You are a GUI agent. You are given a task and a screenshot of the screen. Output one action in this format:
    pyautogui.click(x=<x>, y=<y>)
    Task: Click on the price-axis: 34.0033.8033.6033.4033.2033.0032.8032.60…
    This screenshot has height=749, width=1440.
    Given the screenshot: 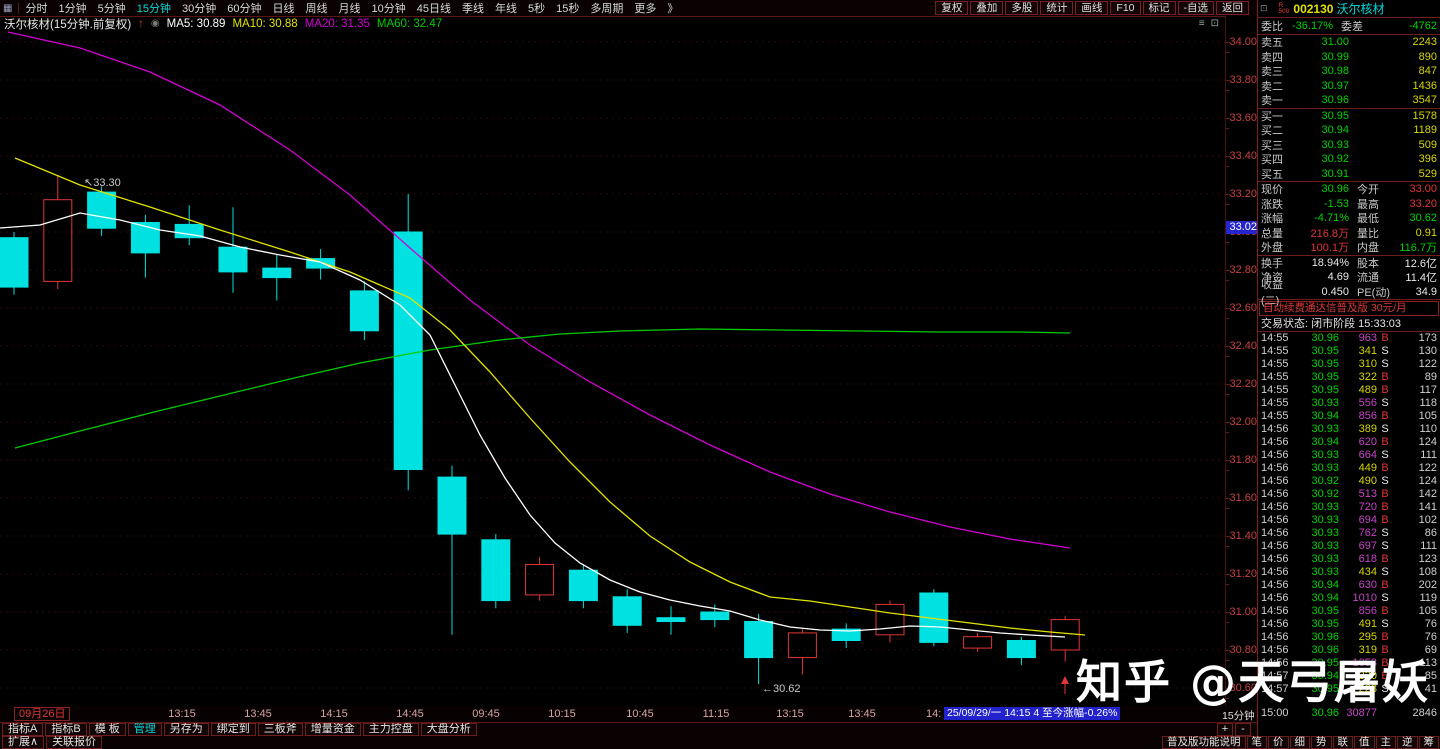 What is the action you would take?
    pyautogui.click(x=1241, y=361)
    